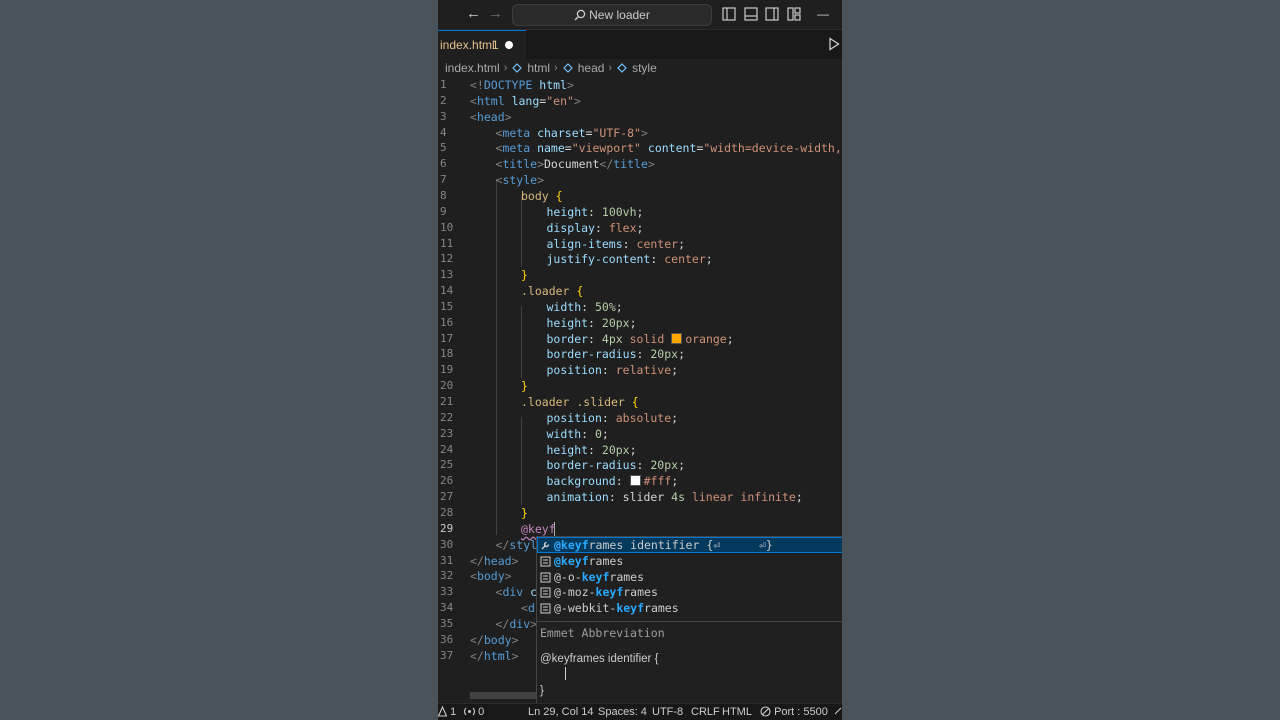 This screenshot has height=720, width=1280. I want to click on code-token: "UTF-8", so click(616, 132).